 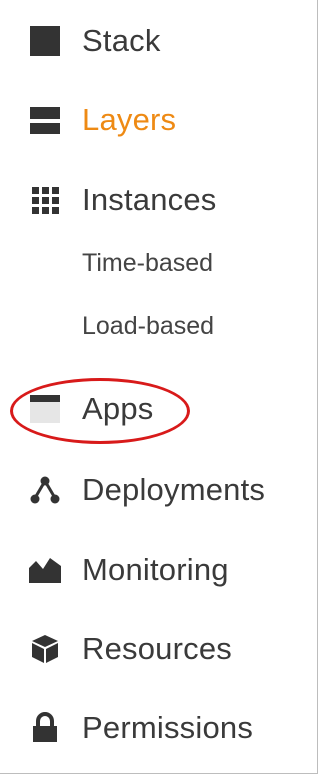 I want to click on square-icon, so click(x=45, y=41).